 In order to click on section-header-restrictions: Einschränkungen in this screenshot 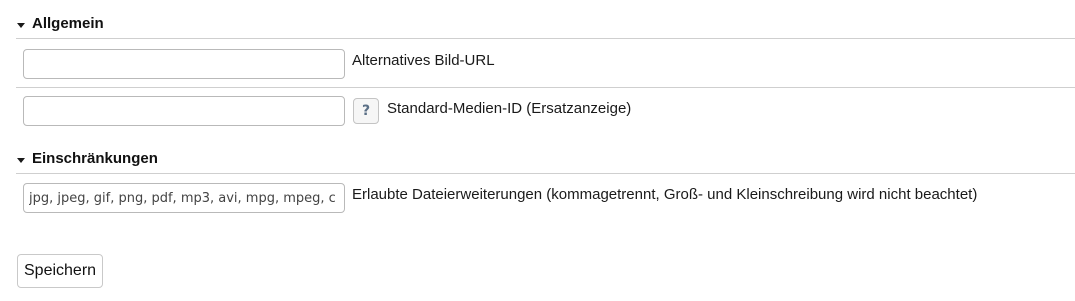, I will do `click(545, 162)`.